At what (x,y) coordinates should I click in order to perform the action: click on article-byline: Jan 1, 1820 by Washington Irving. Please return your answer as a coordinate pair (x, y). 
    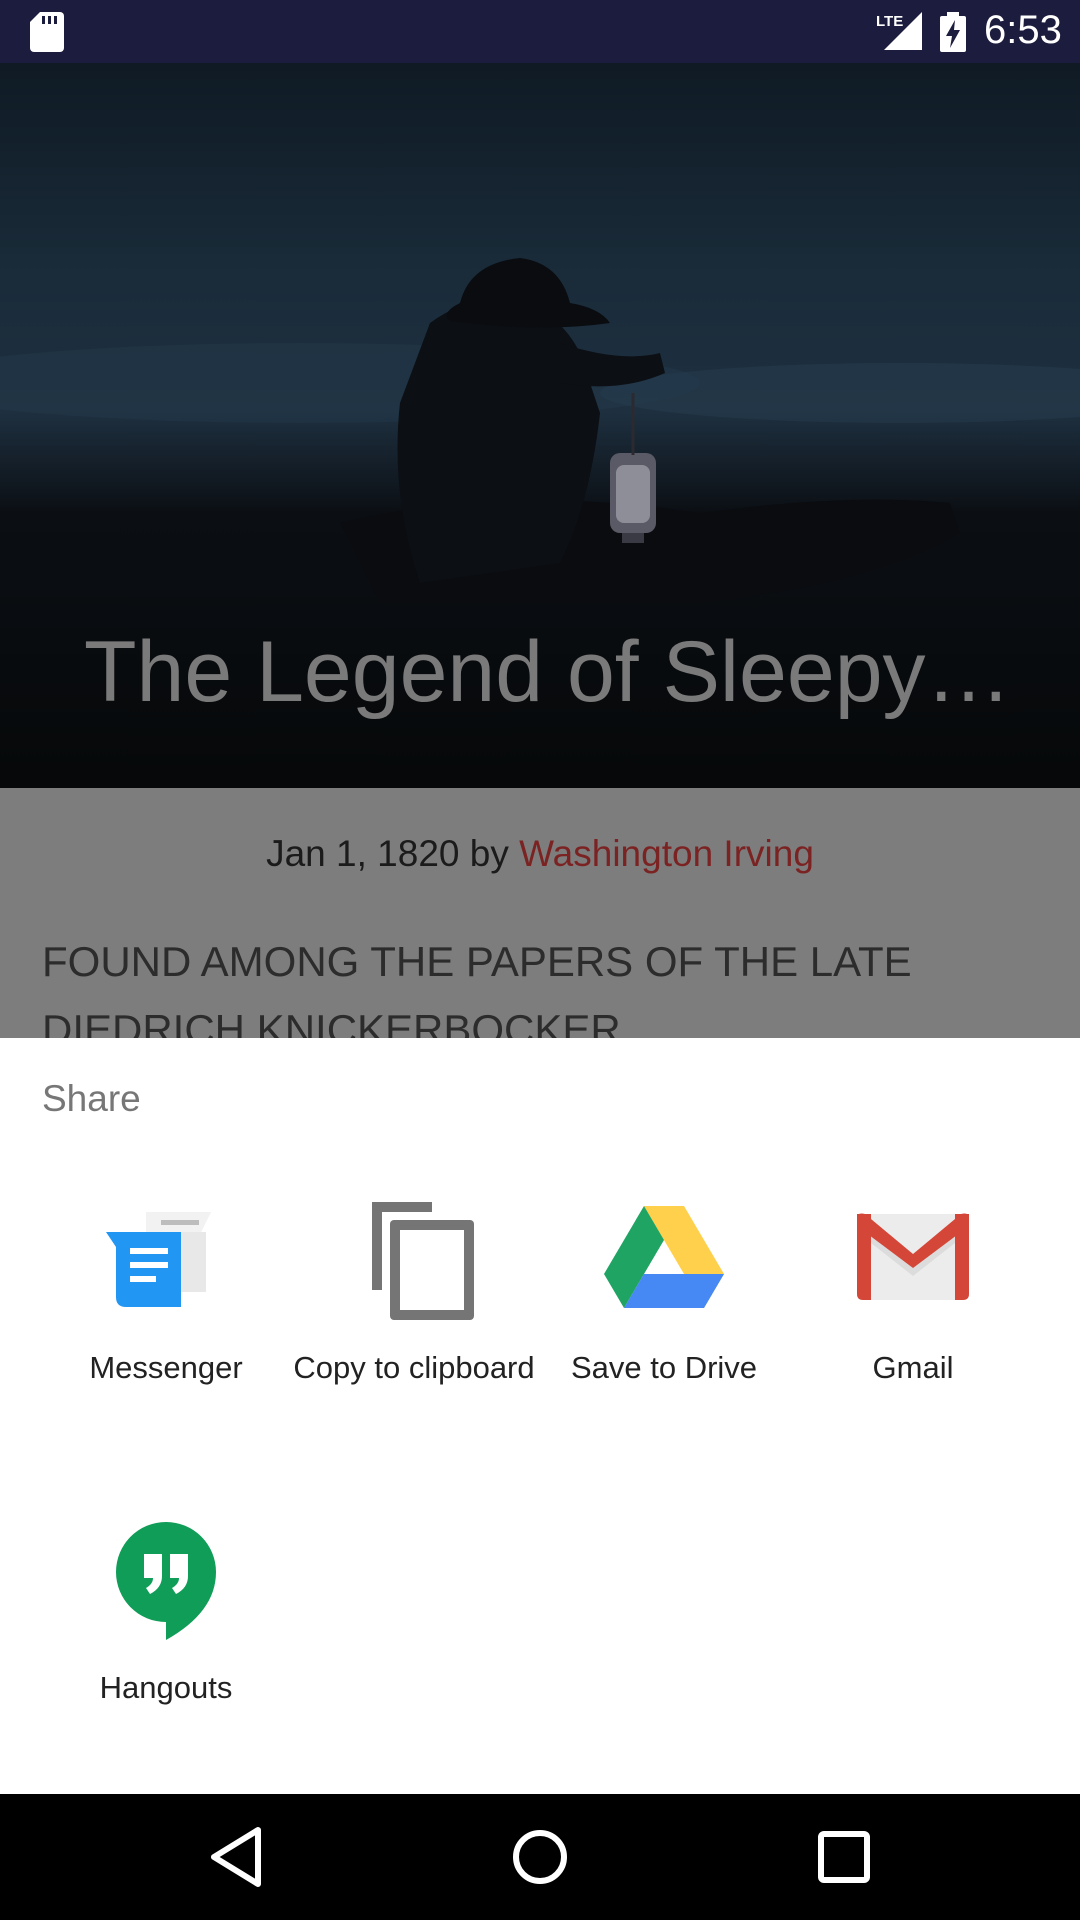
    Looking at the image, I should click on (540, 854).